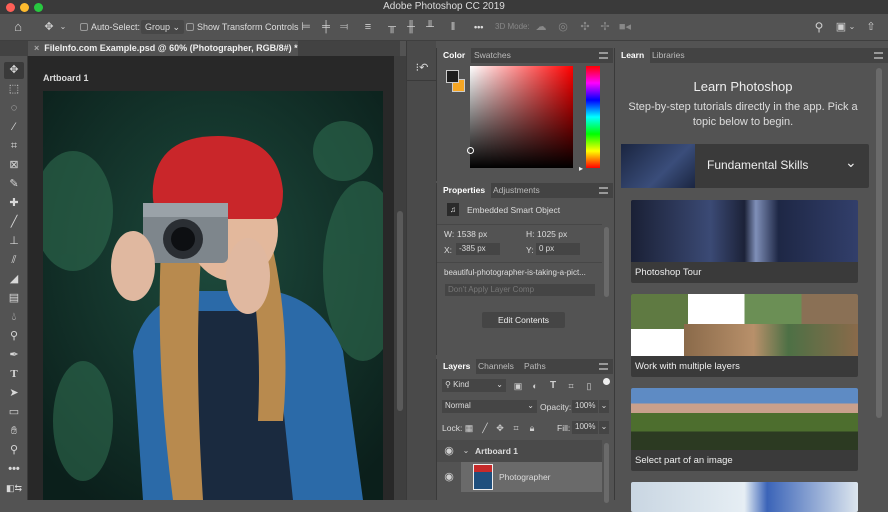  What do you see at coordinates (558, 249) in the screenshot?
I see `y-position-input: 0 px` at bounding box center [558, 249].